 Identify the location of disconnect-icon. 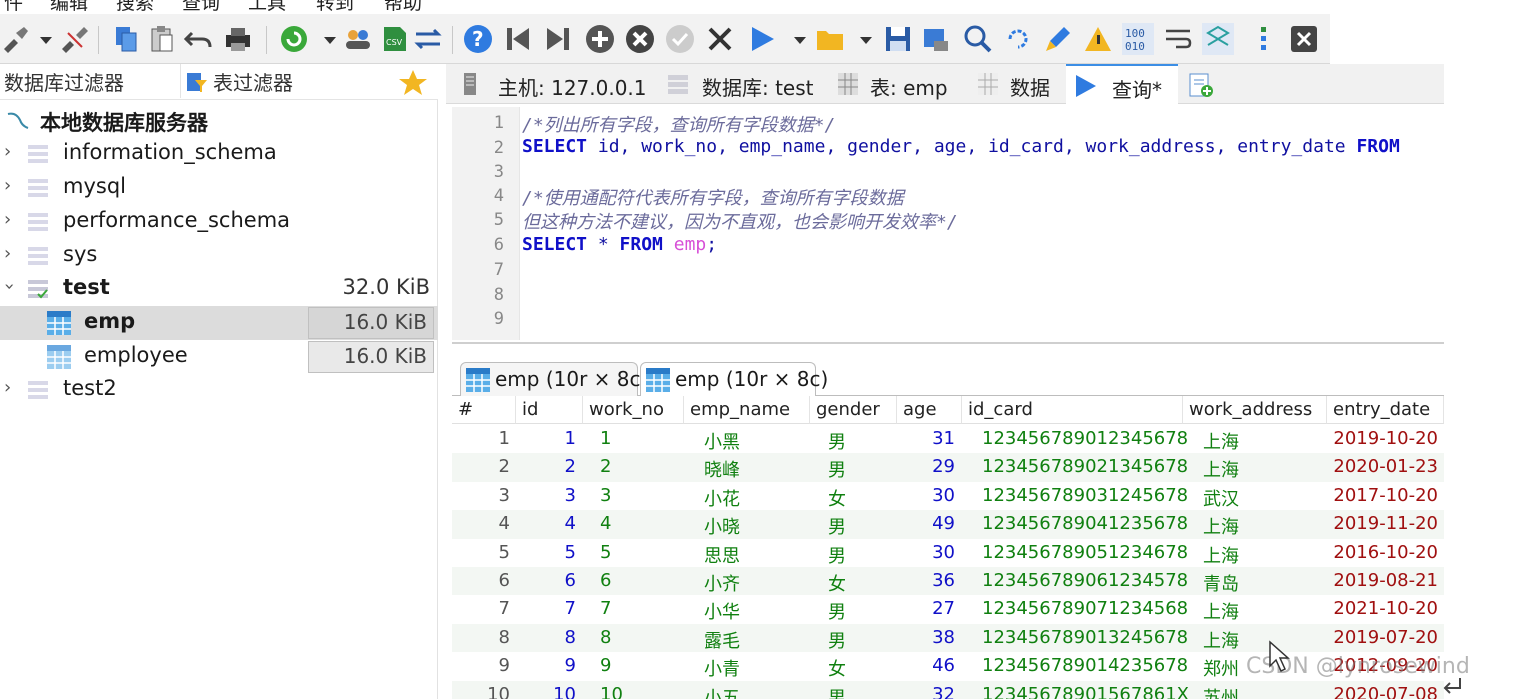
(74, 39).